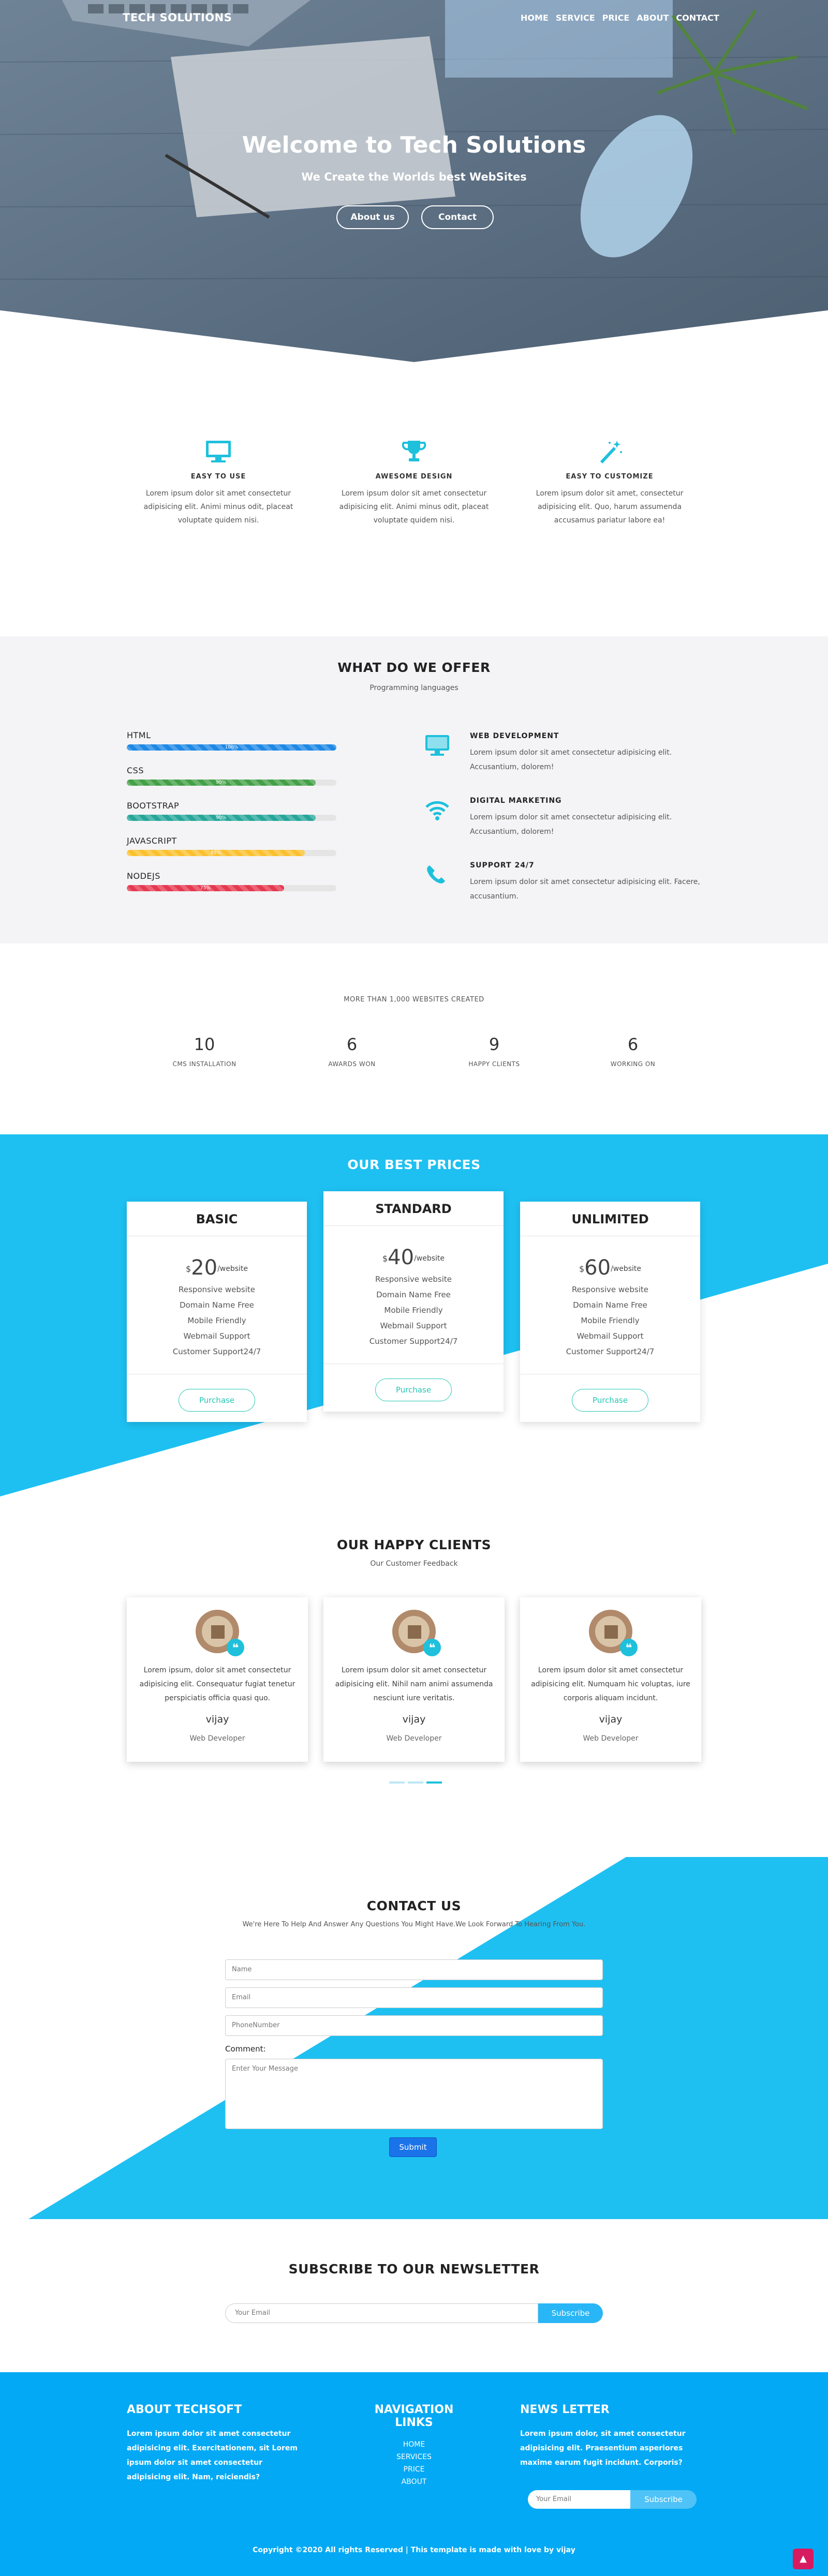 This screenshot has height=2576, width=828. Describe the element at coordinates (414, 667) in the screenshot. I see `offer-title: WHAT DO WE OFFER` at that location.